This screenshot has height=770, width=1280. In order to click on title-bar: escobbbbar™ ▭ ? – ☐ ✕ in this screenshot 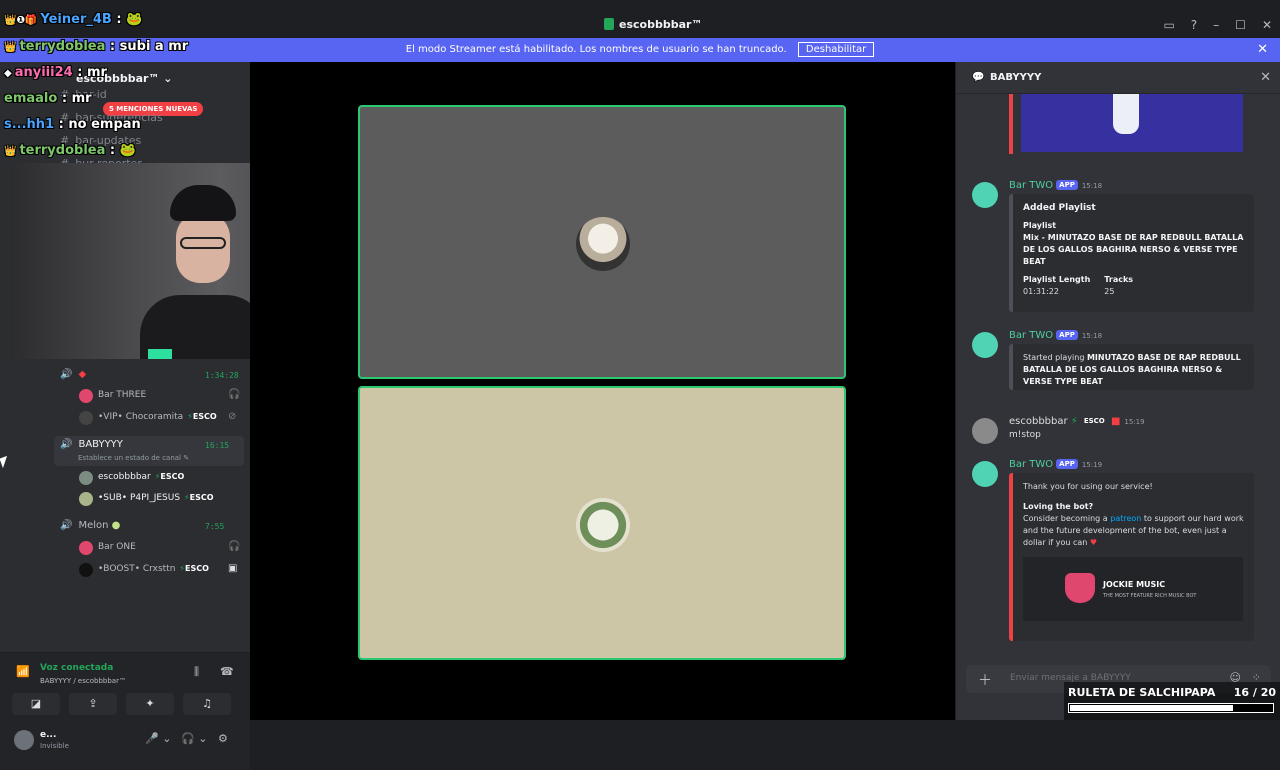, I will do `click(640, 19)`.